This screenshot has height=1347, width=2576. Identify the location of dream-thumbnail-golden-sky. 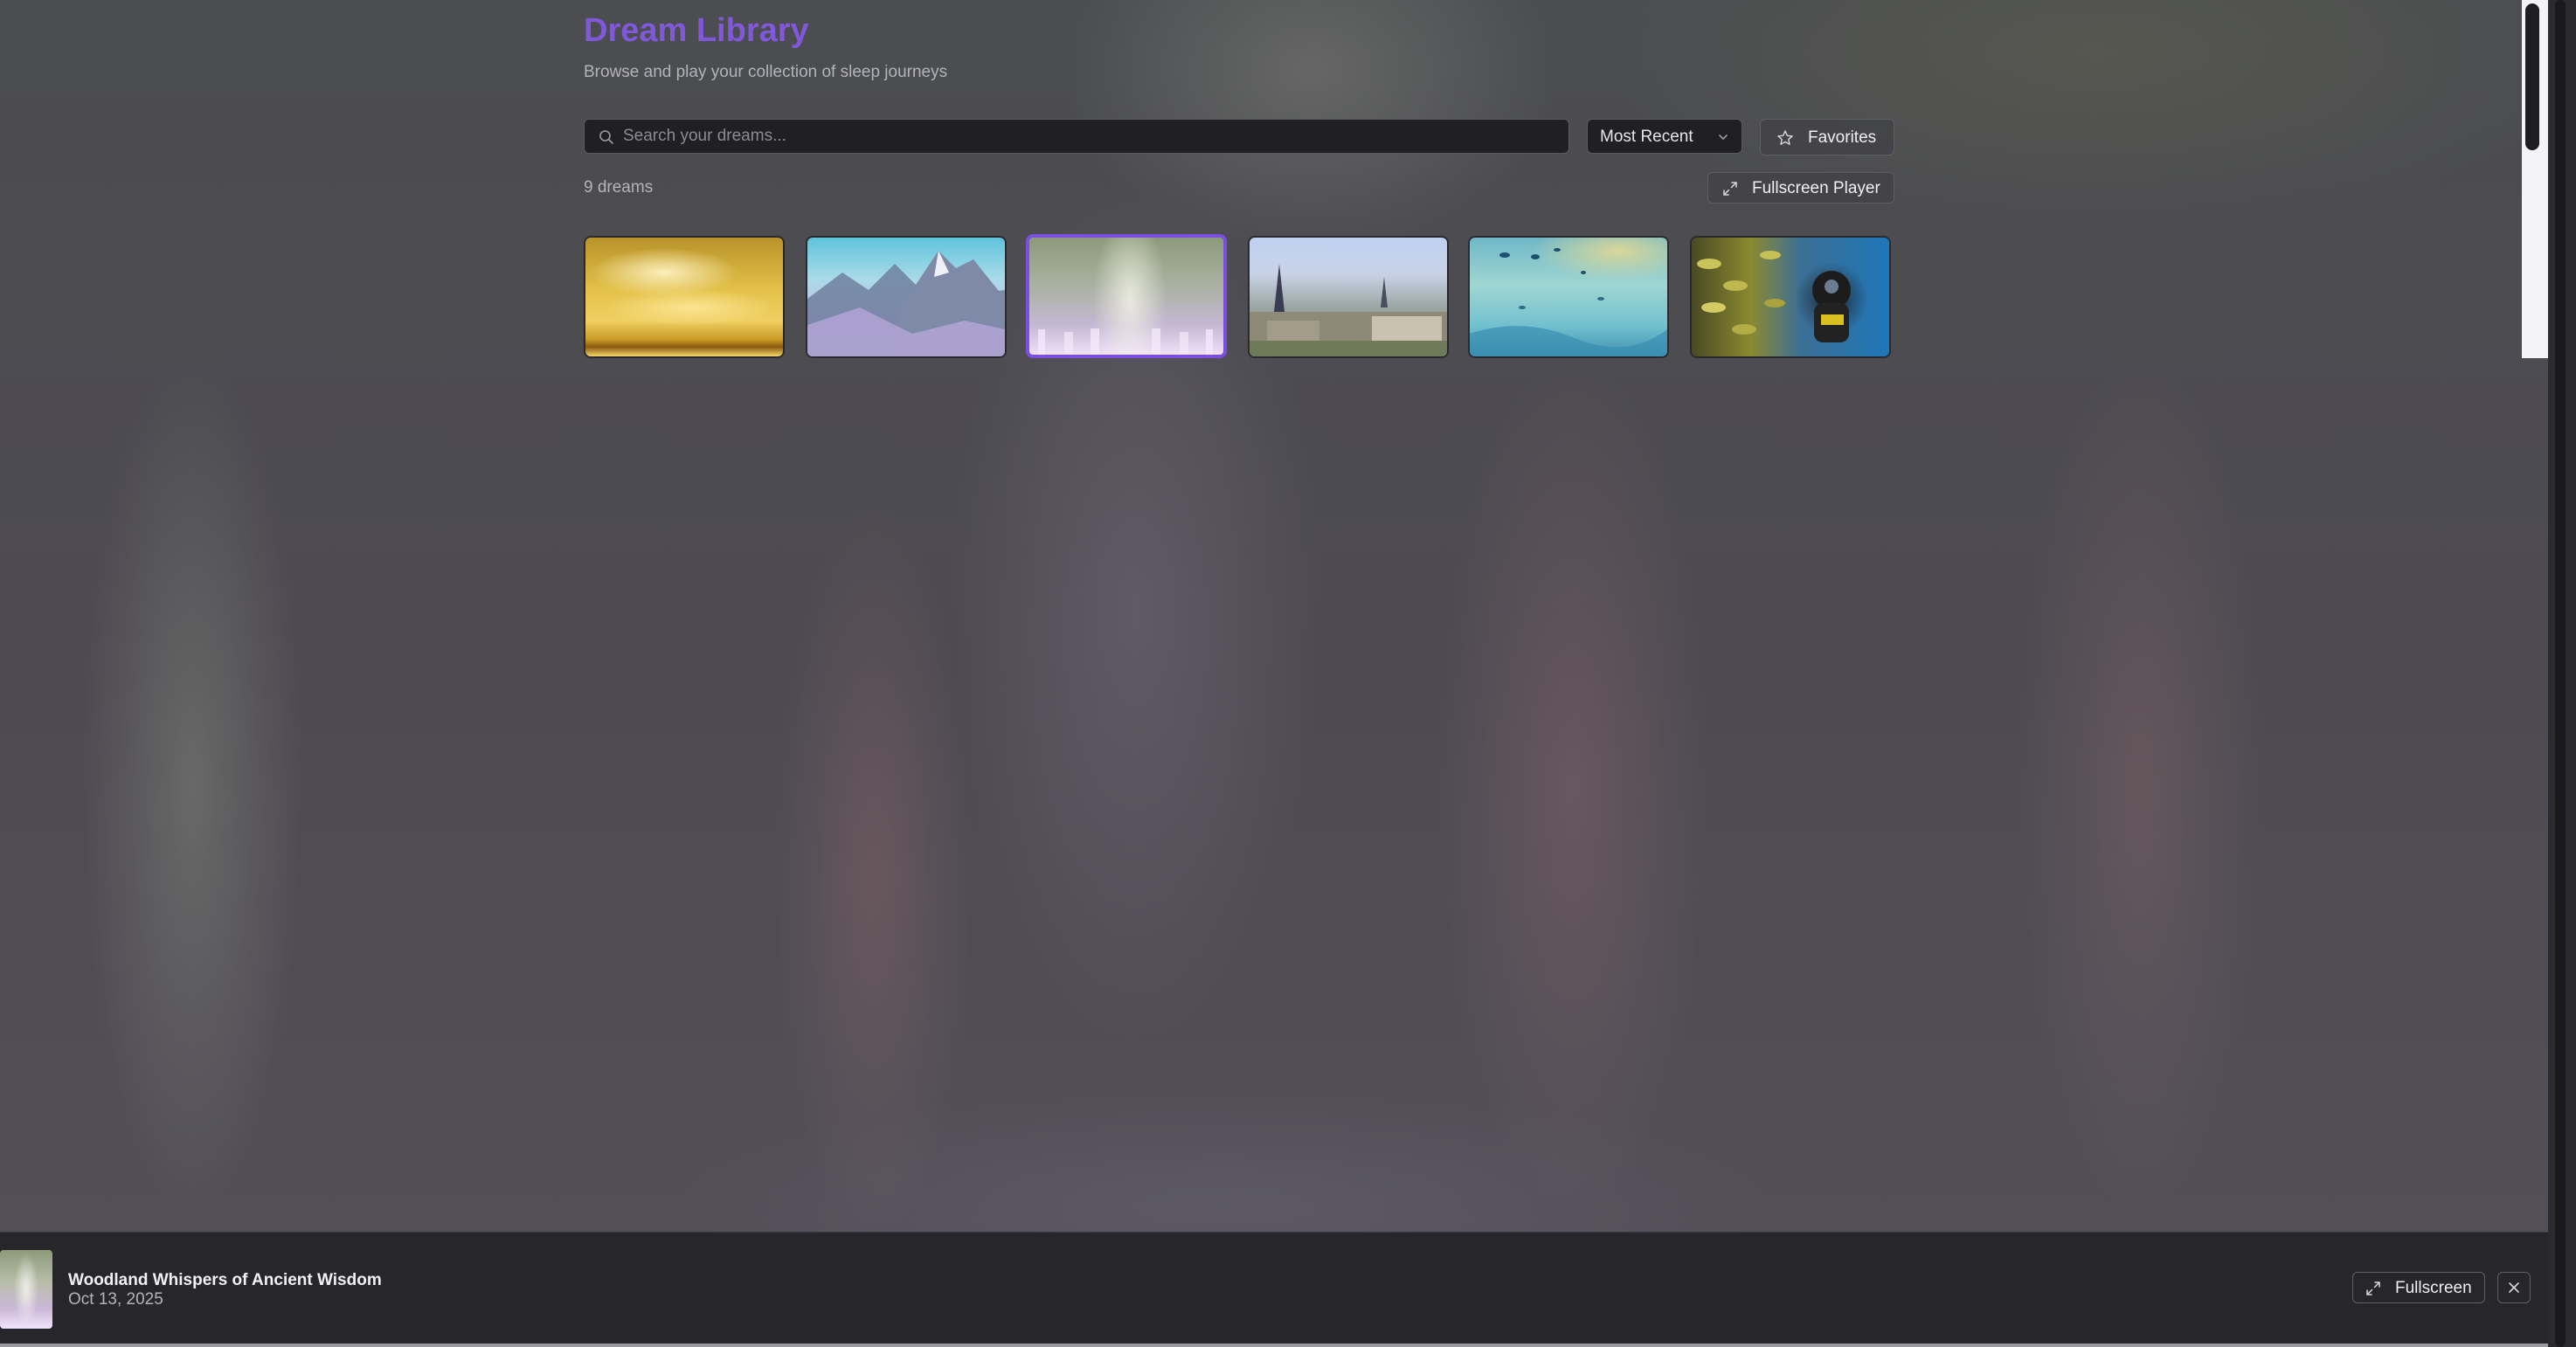
(684, 297).